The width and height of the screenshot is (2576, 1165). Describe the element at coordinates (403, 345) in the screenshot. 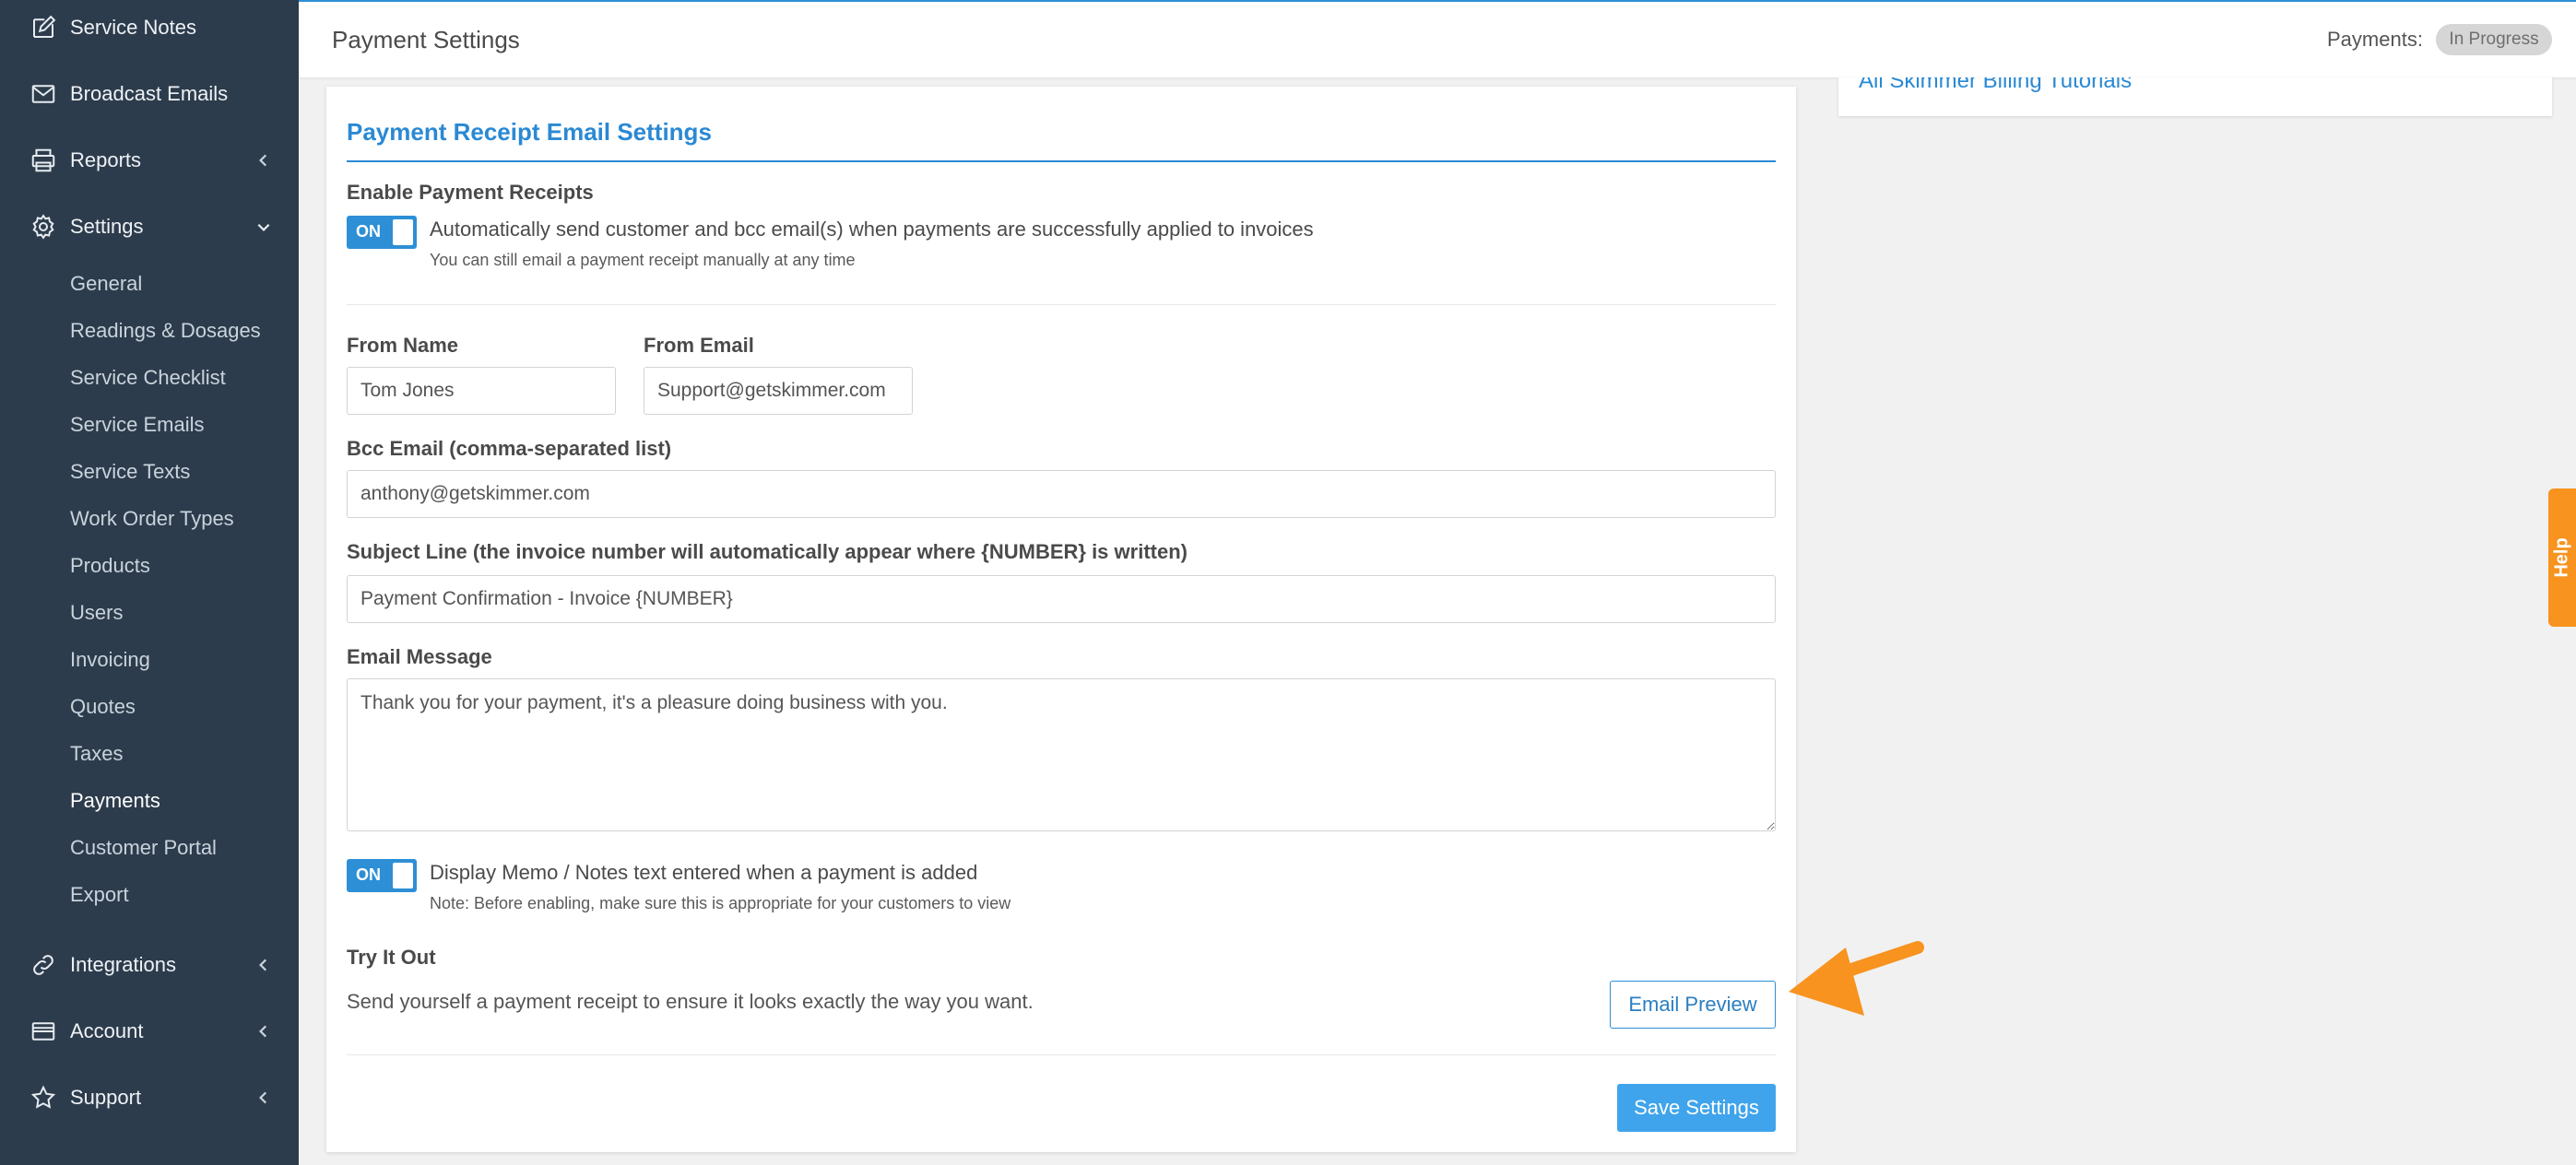

I see `from-name-label: From Name` at that location.